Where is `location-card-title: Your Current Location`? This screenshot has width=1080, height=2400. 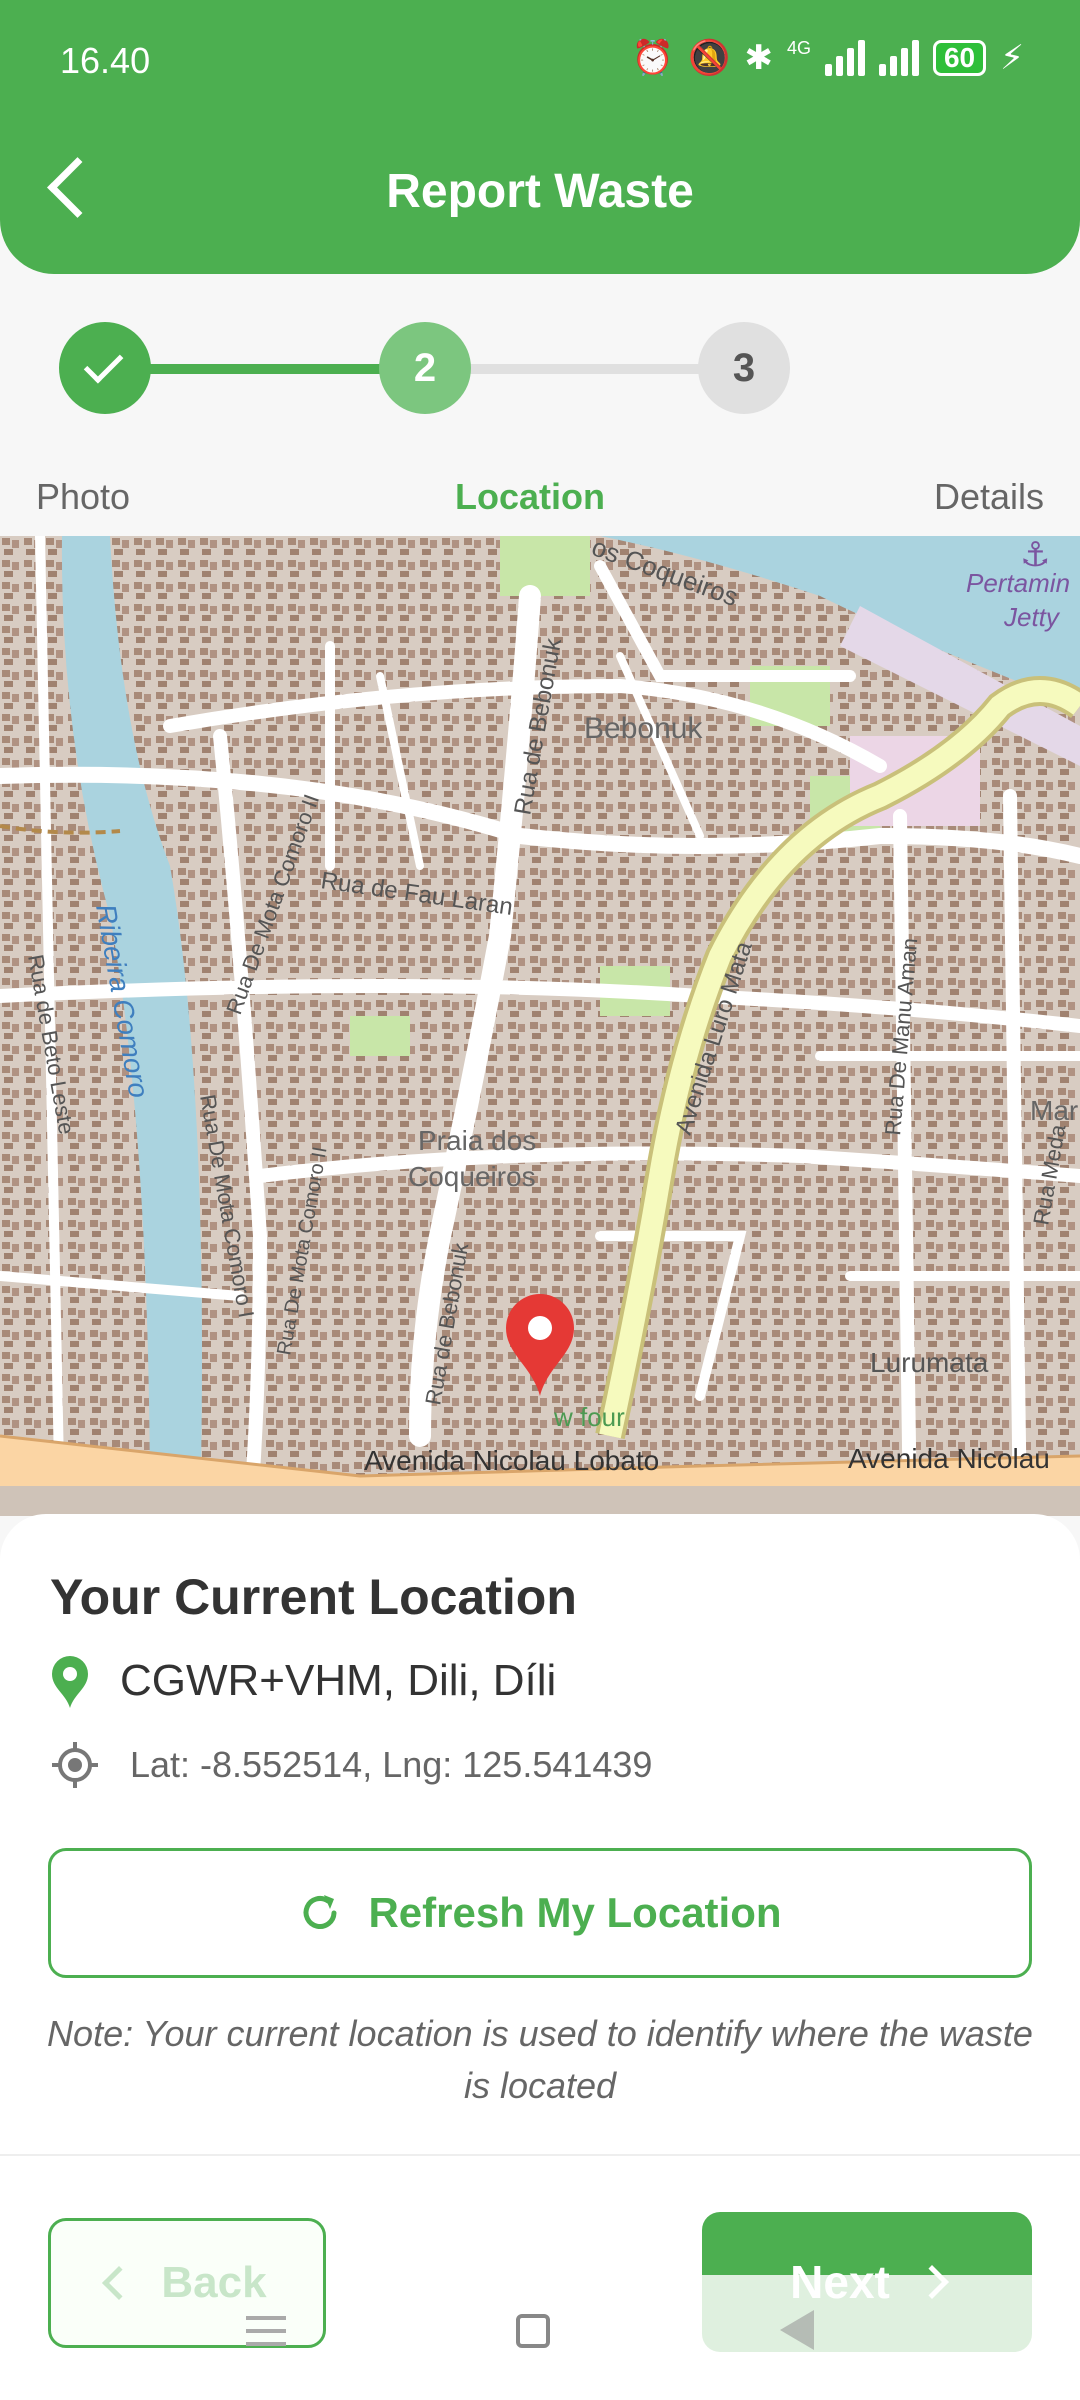 location-card-title: Your Current Location is located at coordinates (313, 1597).